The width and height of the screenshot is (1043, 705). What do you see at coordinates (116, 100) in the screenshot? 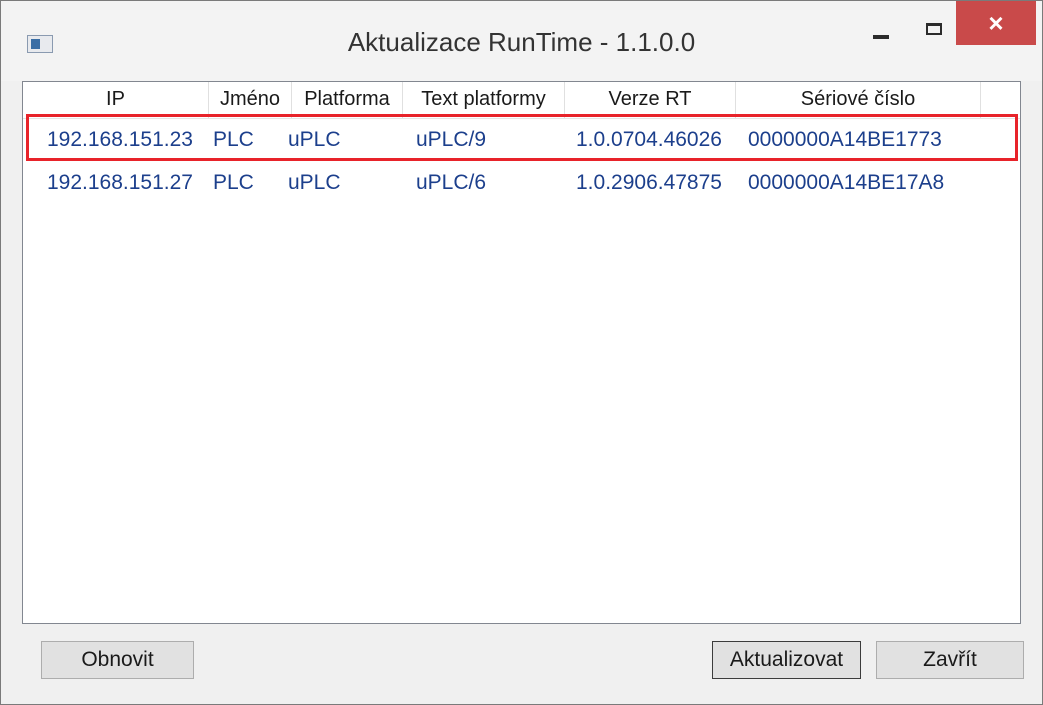
I see `column-header-ip: IP` at bounding box center [116, 100].